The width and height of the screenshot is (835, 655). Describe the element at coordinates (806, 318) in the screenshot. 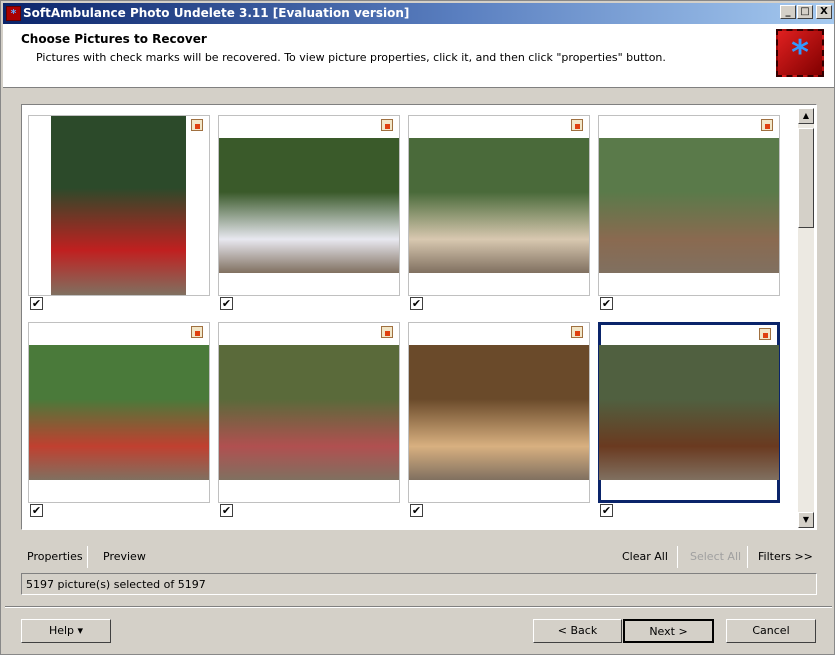

I see `vertical-scrollbar: ▲ ▼` at that location.